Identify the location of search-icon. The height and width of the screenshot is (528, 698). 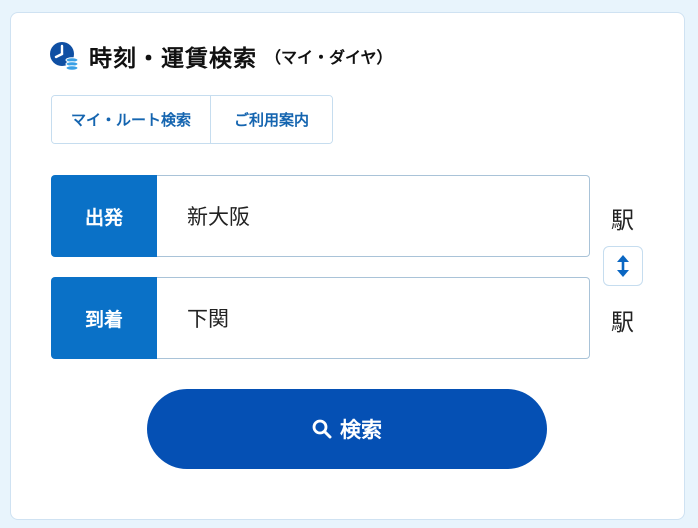
(322, 429).